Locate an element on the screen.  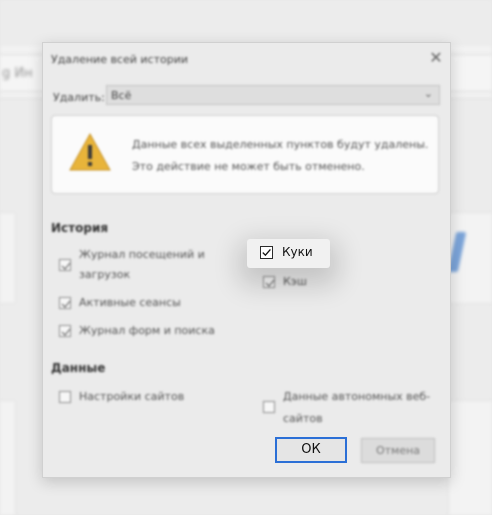
active-sessions-label: Активные сеансы is located at coordinates (130, 302).